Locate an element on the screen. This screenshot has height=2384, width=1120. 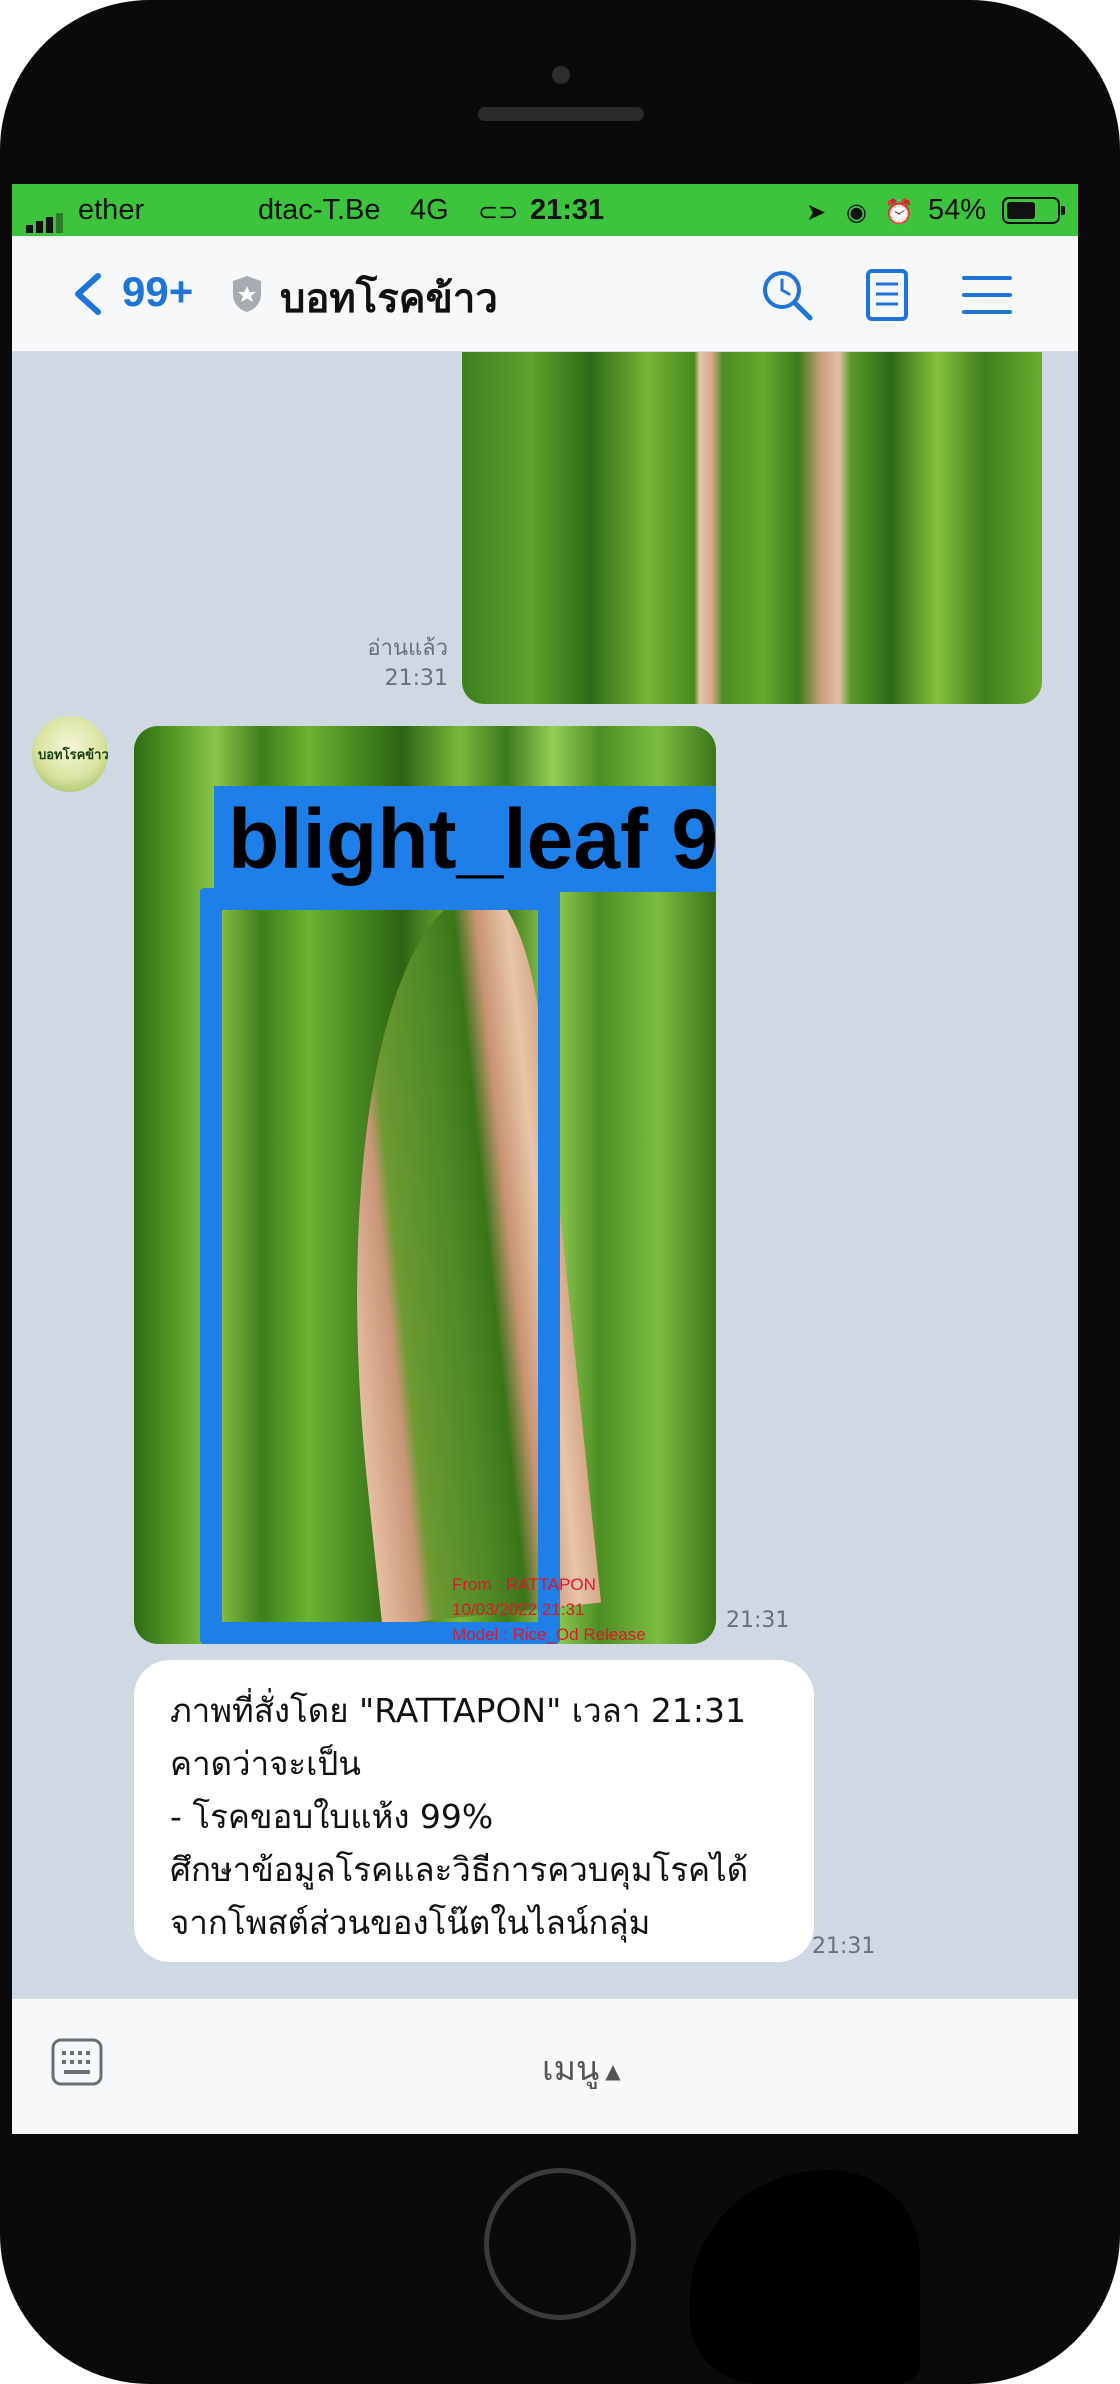
back-chevron-icon is located at coordinates (88, 294).